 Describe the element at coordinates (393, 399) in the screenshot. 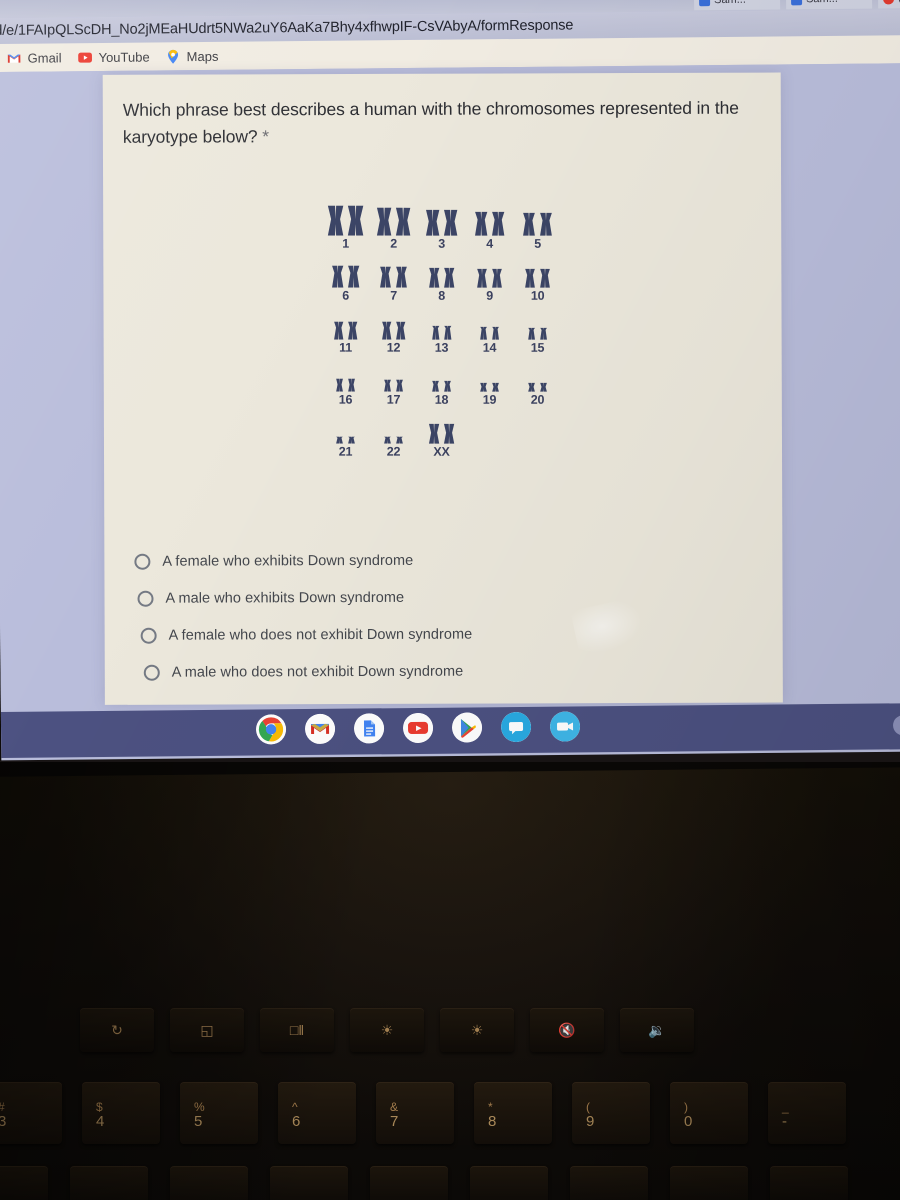

I see `chromosome-label: 17` at that location.